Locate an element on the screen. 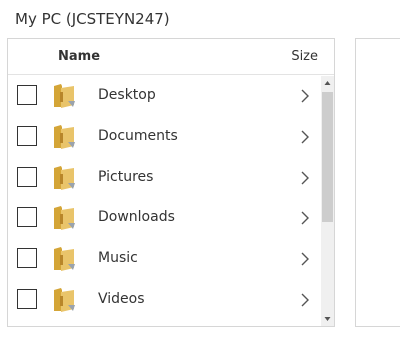 The height and width of the screenshot is (361, 400). scroll-up-arrow-icon is located at coordinates (327, 83).